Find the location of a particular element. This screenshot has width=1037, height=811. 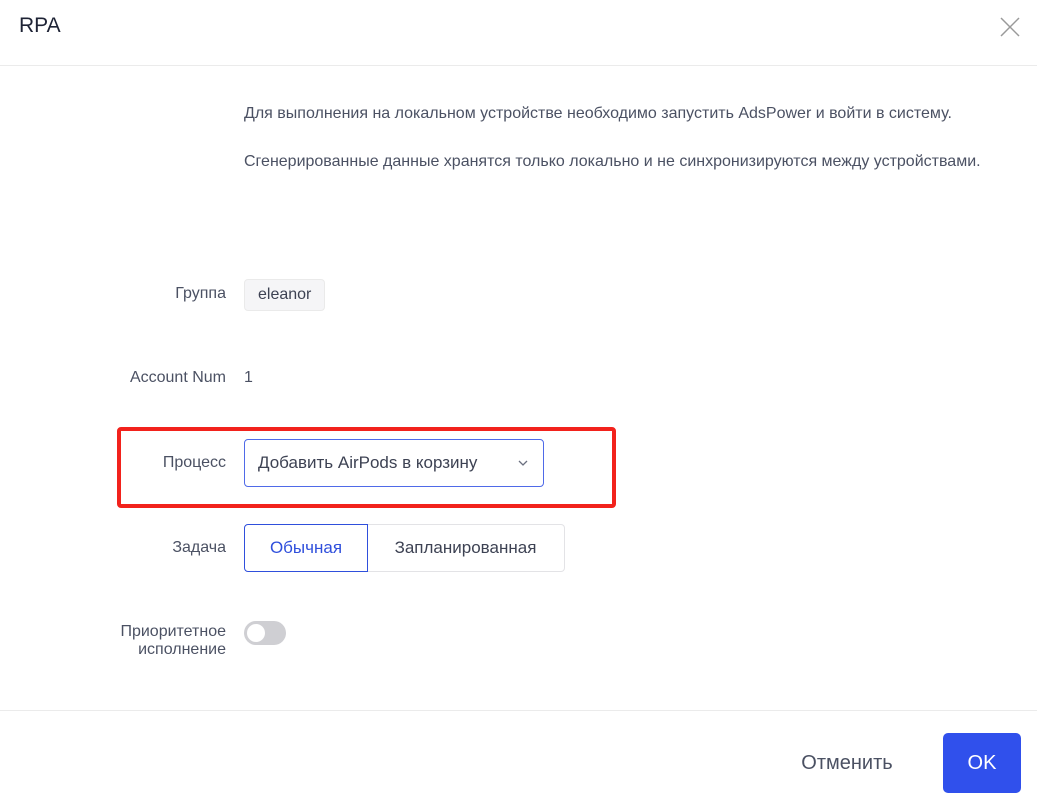

group-tag: eleanor is located at coordinates (285, 295).